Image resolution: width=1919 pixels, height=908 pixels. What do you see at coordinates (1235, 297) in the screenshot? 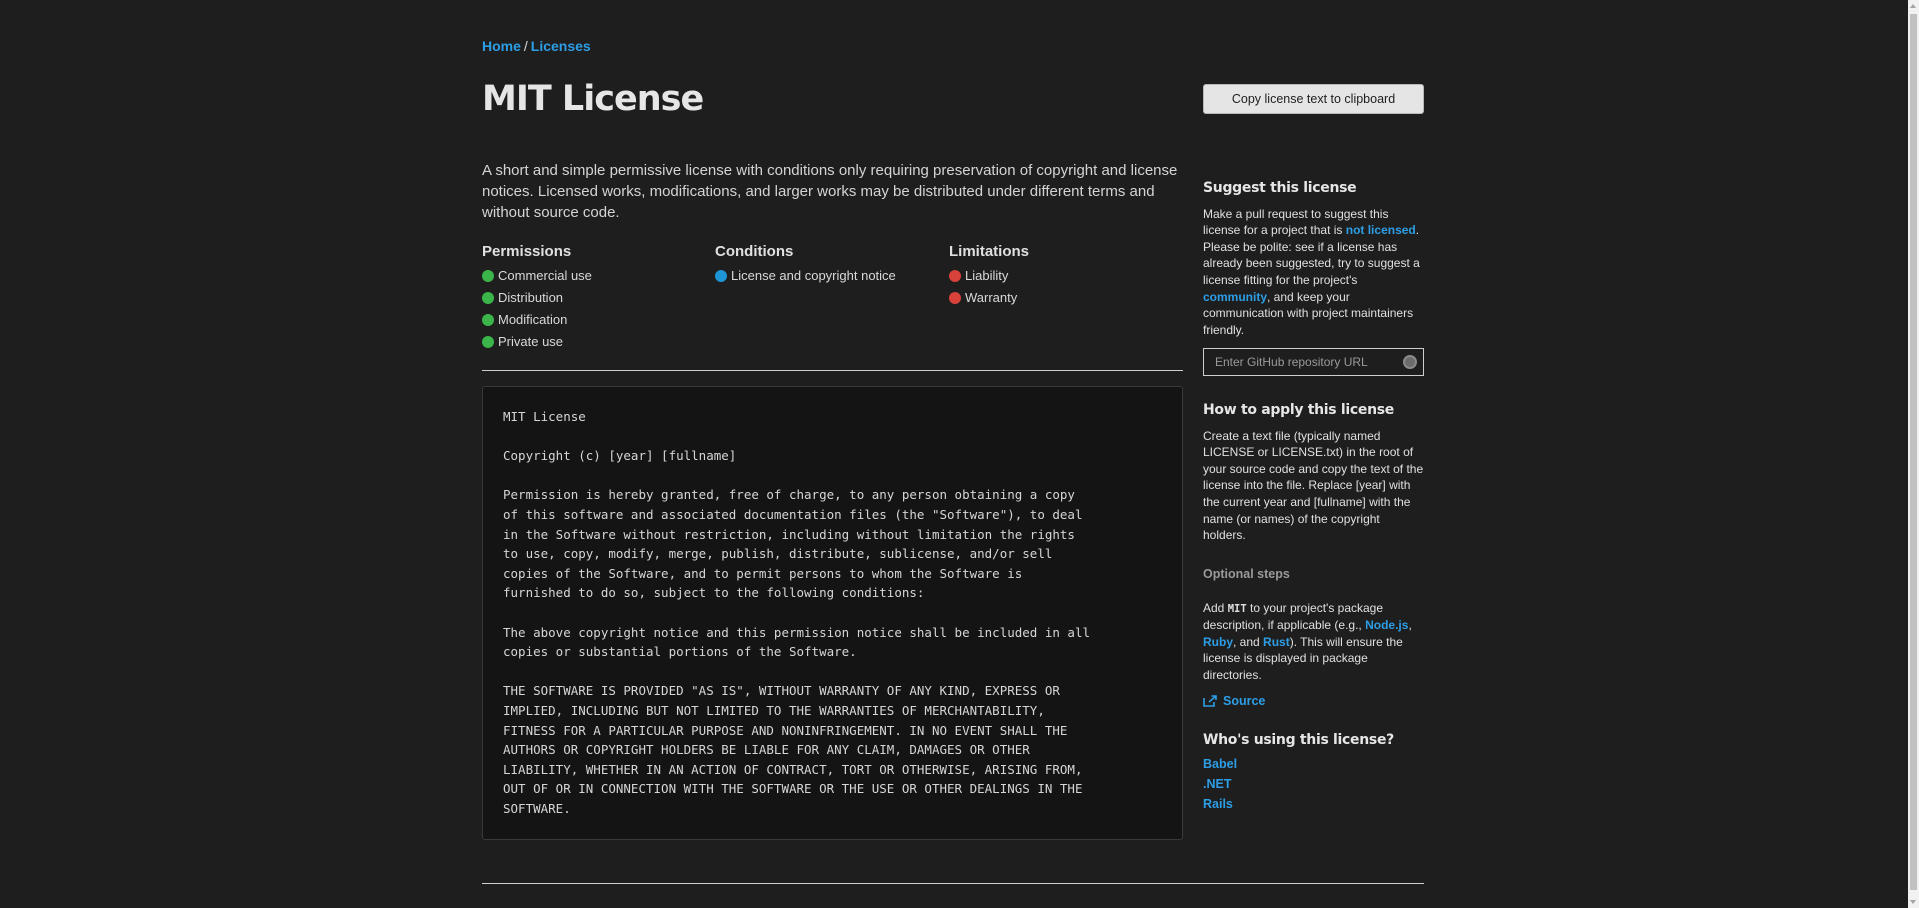
I see `community-link: community` at bounding box center [1235, 297].